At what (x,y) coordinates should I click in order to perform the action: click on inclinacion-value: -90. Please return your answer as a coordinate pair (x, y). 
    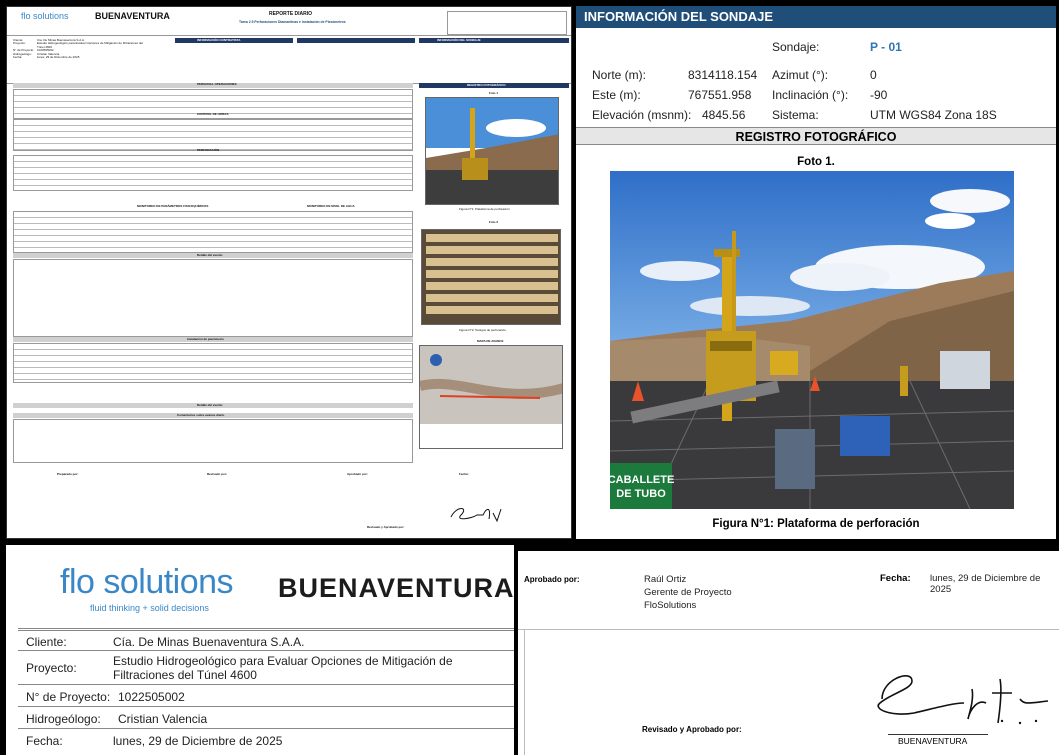
    Looking at the image, I should click on (879, 95).